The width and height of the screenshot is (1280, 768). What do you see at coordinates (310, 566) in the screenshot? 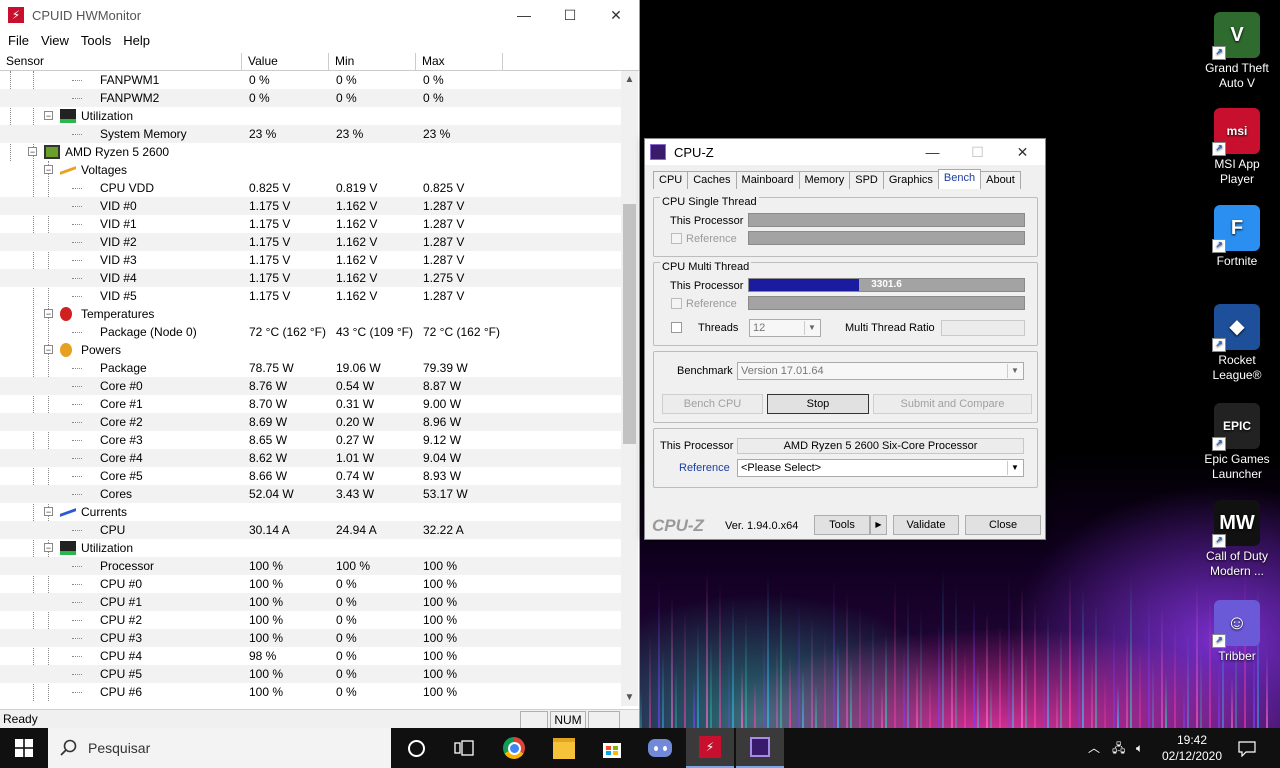
I see `sensor-row: Processor 100 % 100 % 100 %` at bounding box center [310, 566].